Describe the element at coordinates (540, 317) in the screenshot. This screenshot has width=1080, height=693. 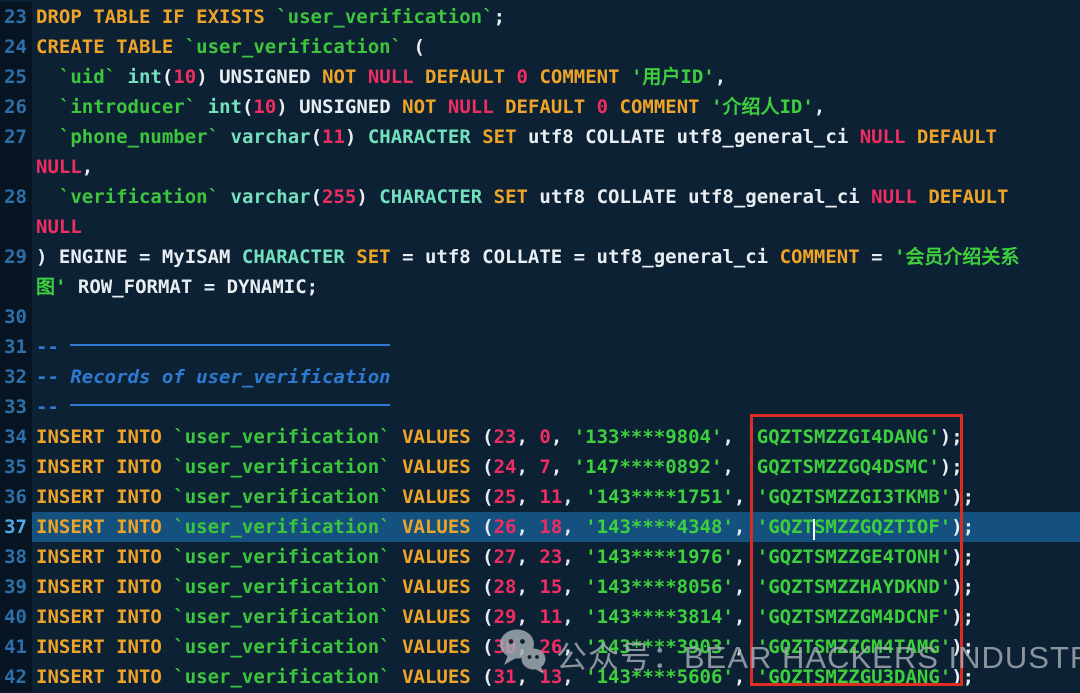
I see `code-row: 30` at that location.